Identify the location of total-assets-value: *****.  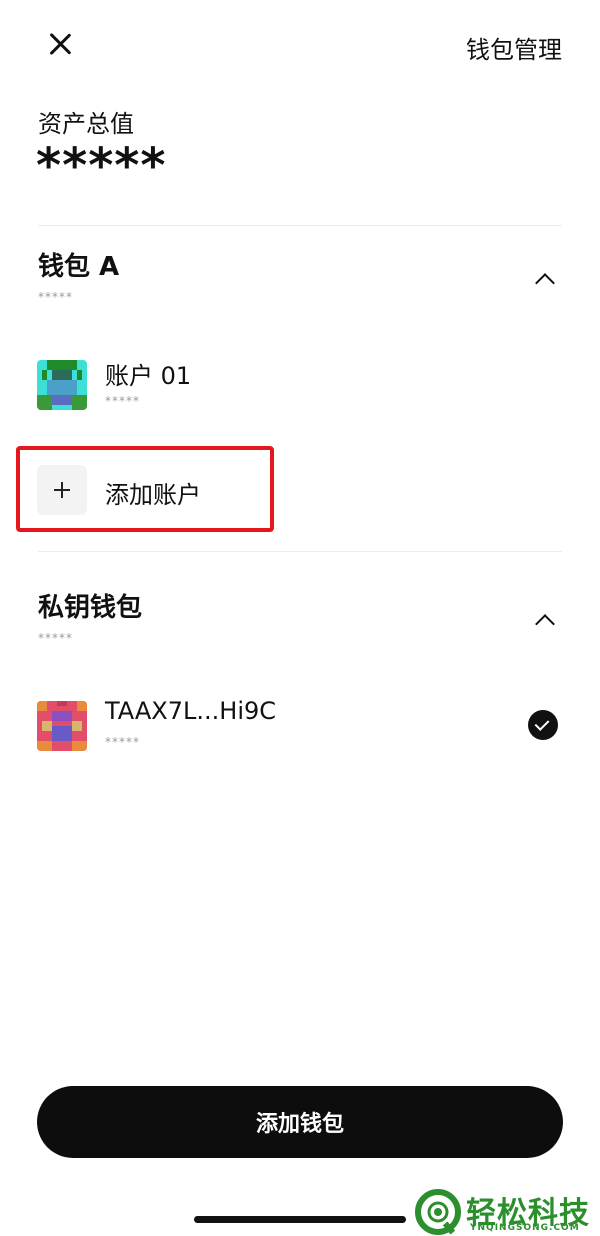
(101, 166).